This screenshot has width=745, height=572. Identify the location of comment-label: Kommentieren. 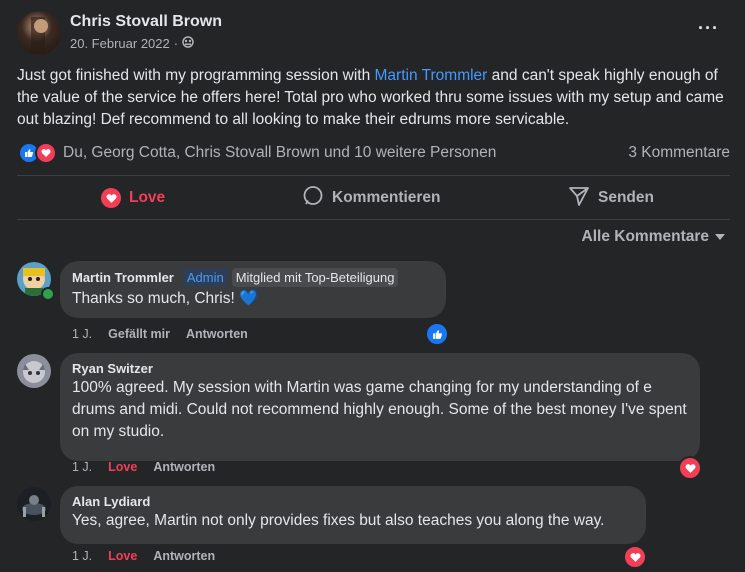
(386, 197).